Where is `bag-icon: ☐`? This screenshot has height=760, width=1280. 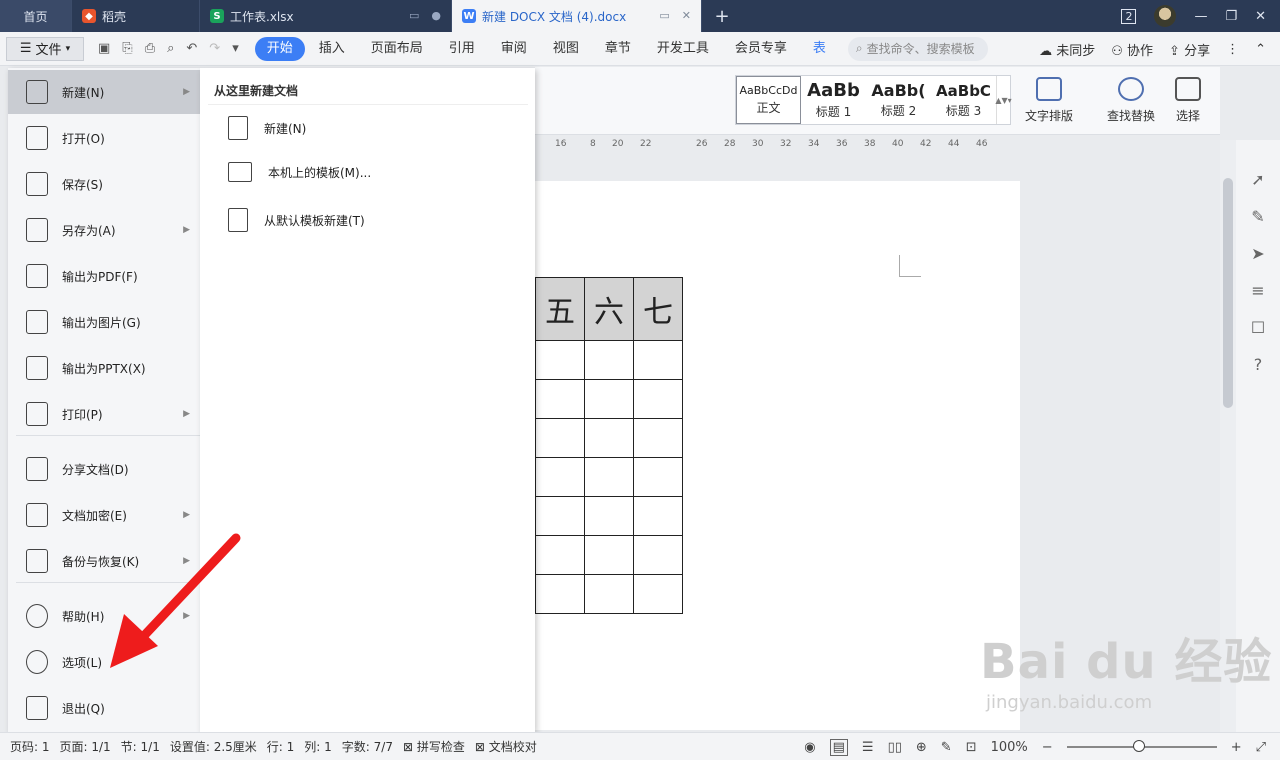 bag-icon: ☐ is located at coordinates (1258, 327).